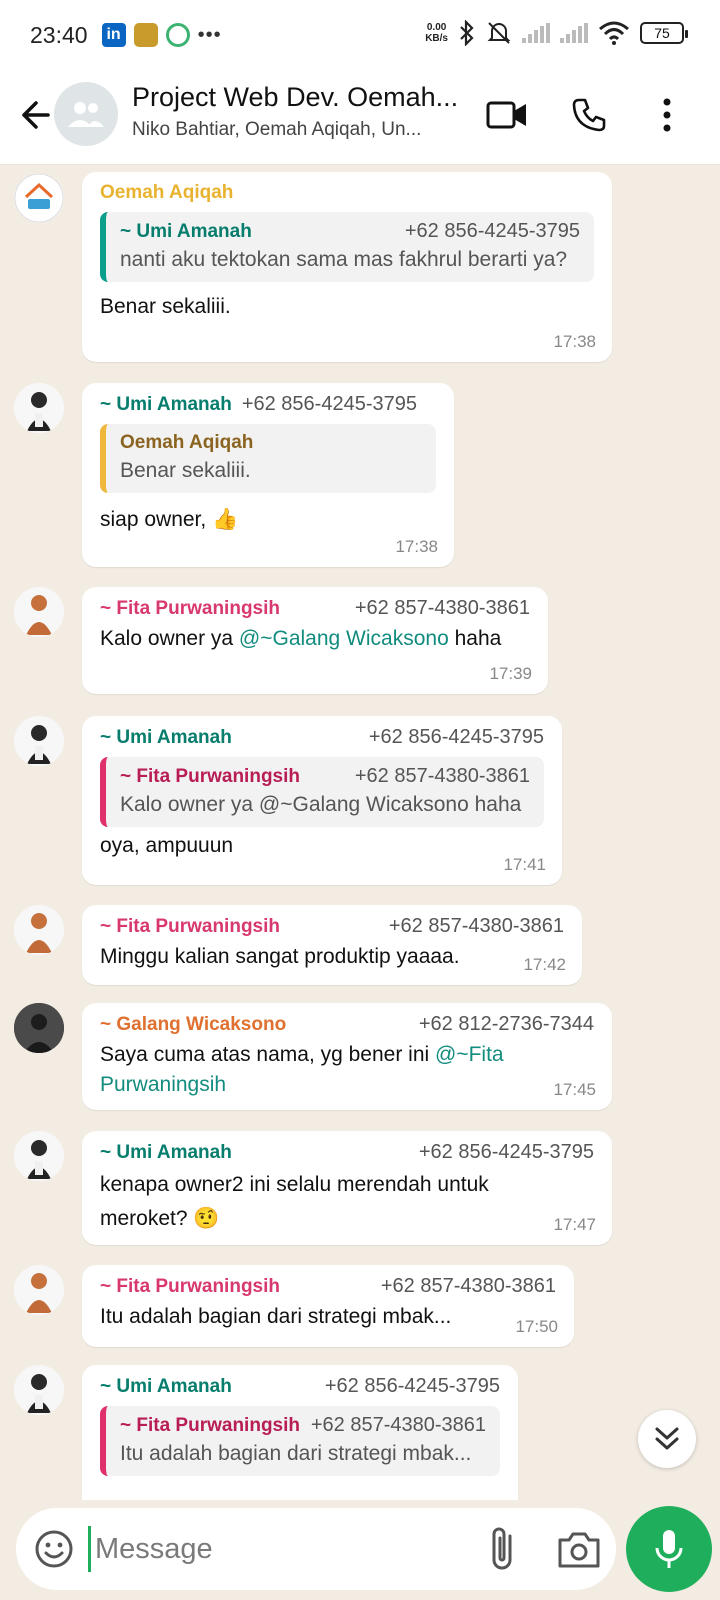 This screenshot has height=1600, width=720. What do you see at coordinates (165, 306) in the screenshot?
I see `message-text: Benar sekaliii.` at bounding box center [165, 306].